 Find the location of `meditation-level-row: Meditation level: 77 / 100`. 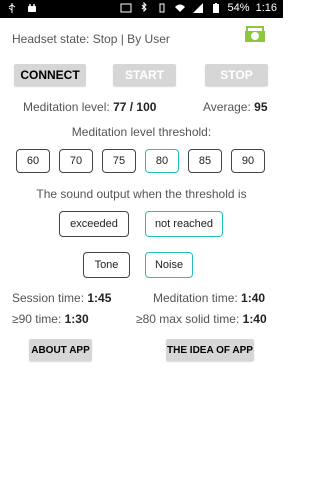

meditation-level-row: Meditation level: 77 / 100 is located at coordinates (89, 107).